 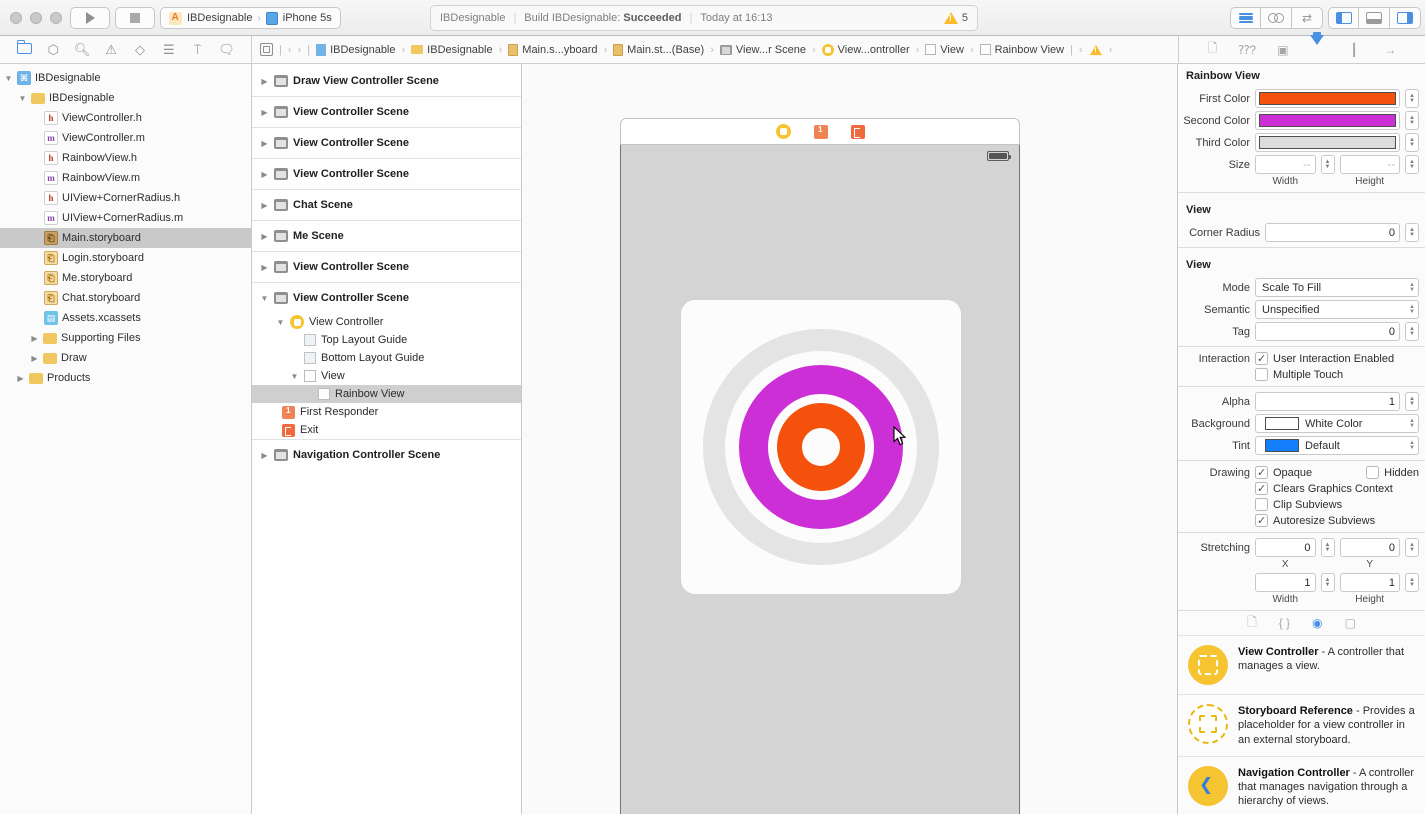 What do you see at coordinates (1392, 472) in the screenshot?
I see `hidden-checkbox-row: Hidden` at bounding box center [1392, 472].